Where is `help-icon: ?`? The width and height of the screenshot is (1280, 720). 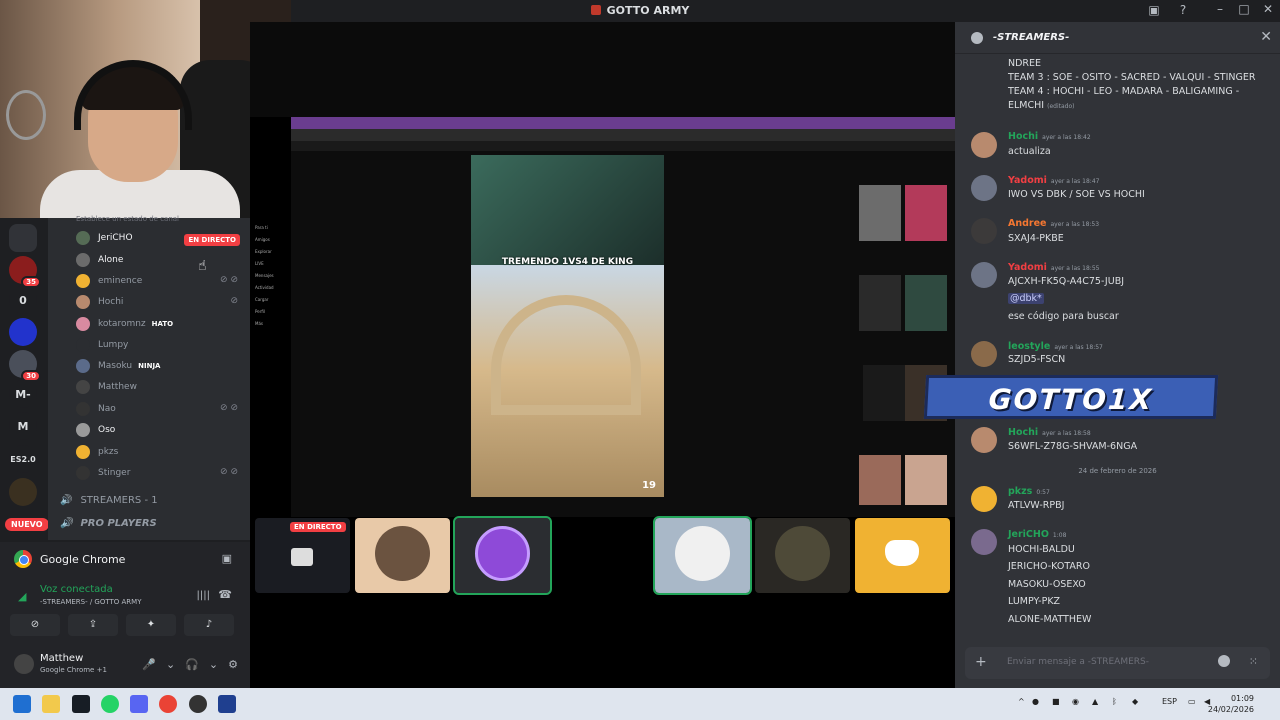 help-icon: ? is located at coordinates (1183, 10).